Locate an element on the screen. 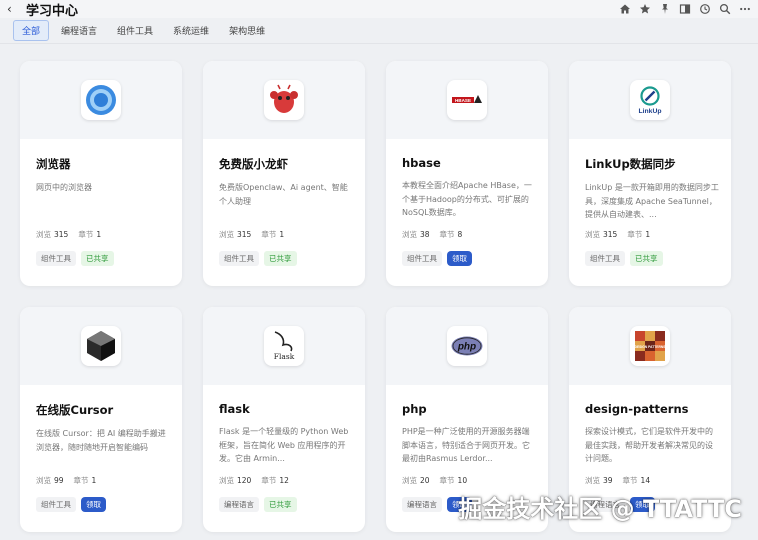 The height and width of the screenshot is (540, 758). card-stats: 浏览 20 章节 10 is located at coordinates (434, 480).